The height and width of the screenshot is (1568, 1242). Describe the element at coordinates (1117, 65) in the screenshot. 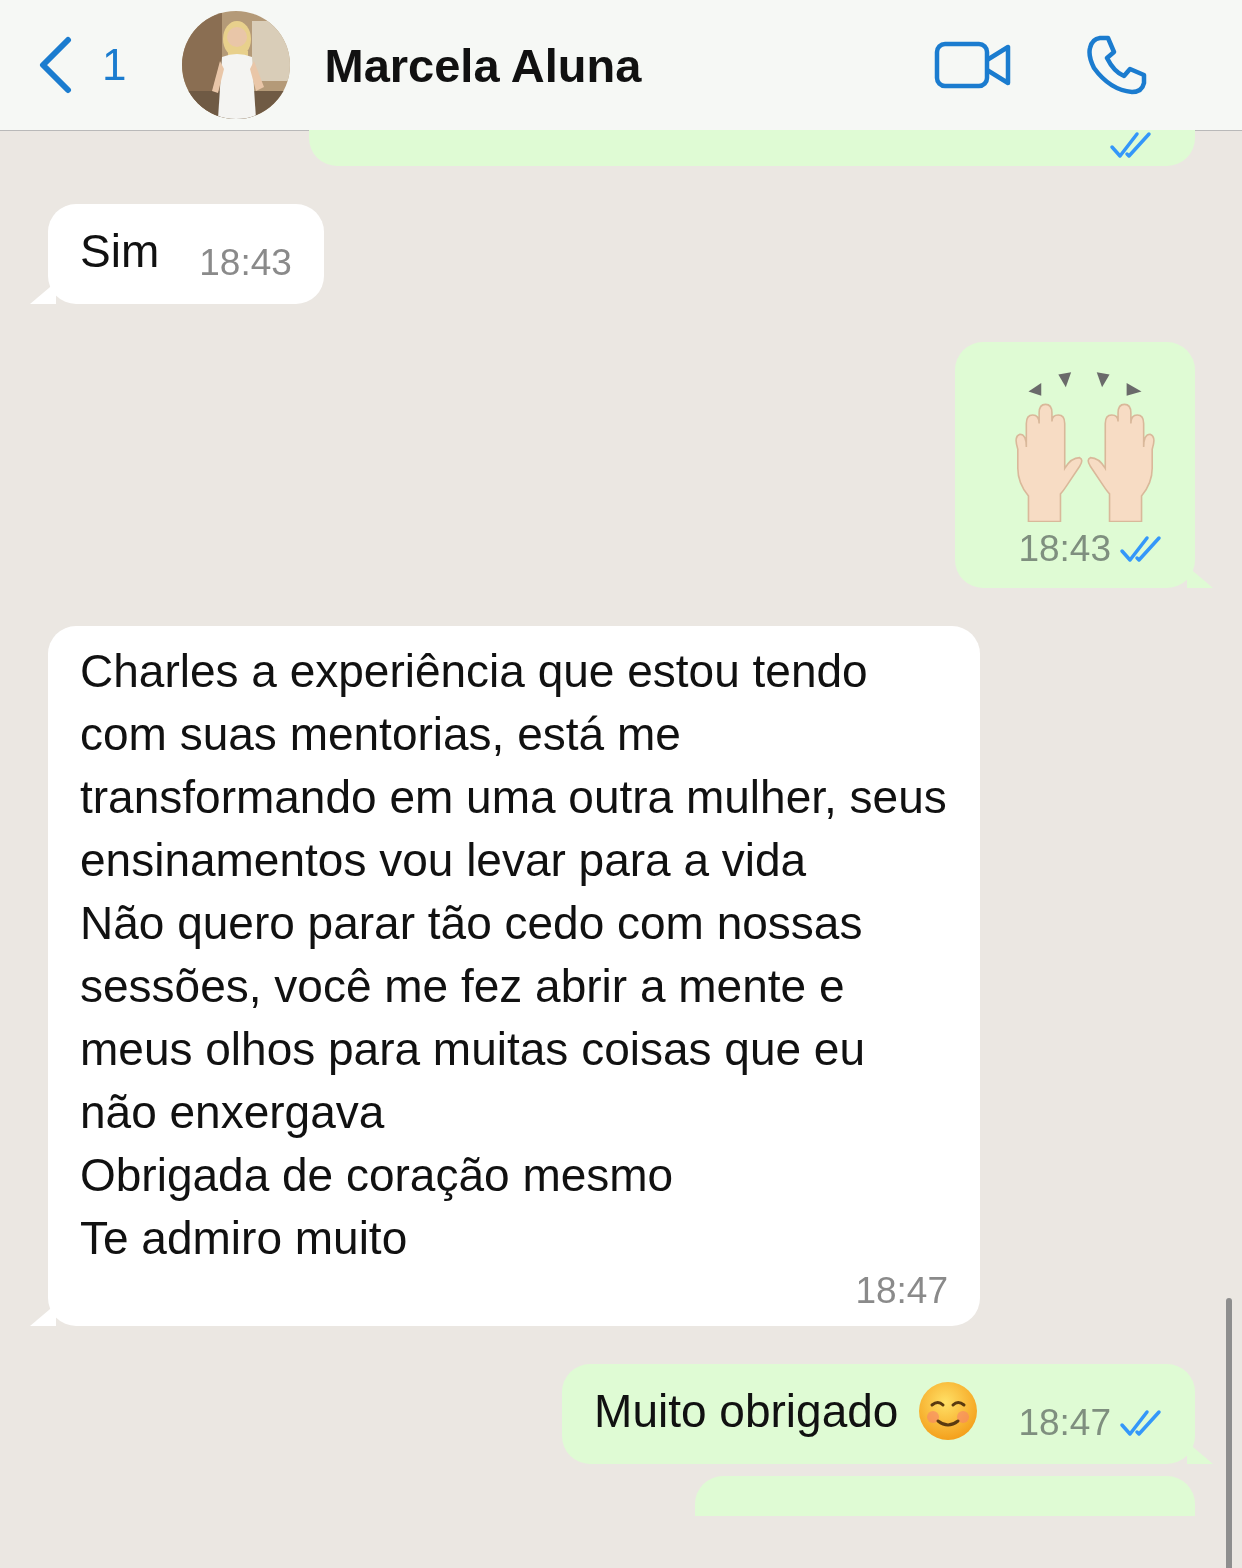

I see `phone-icon` at that location.